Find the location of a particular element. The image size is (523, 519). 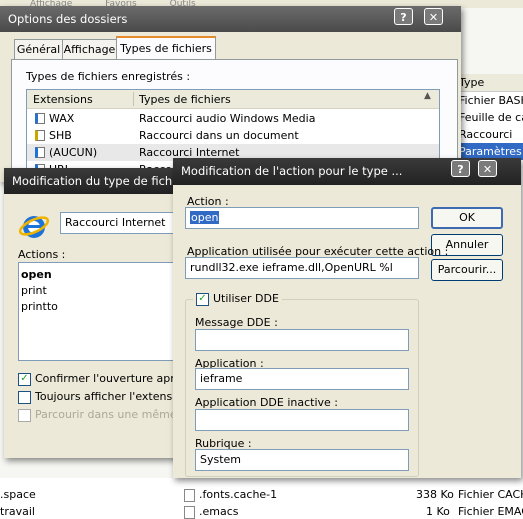

registered-types-label: Types de fichiers enregistrés : is located at coordinates (108, 76).